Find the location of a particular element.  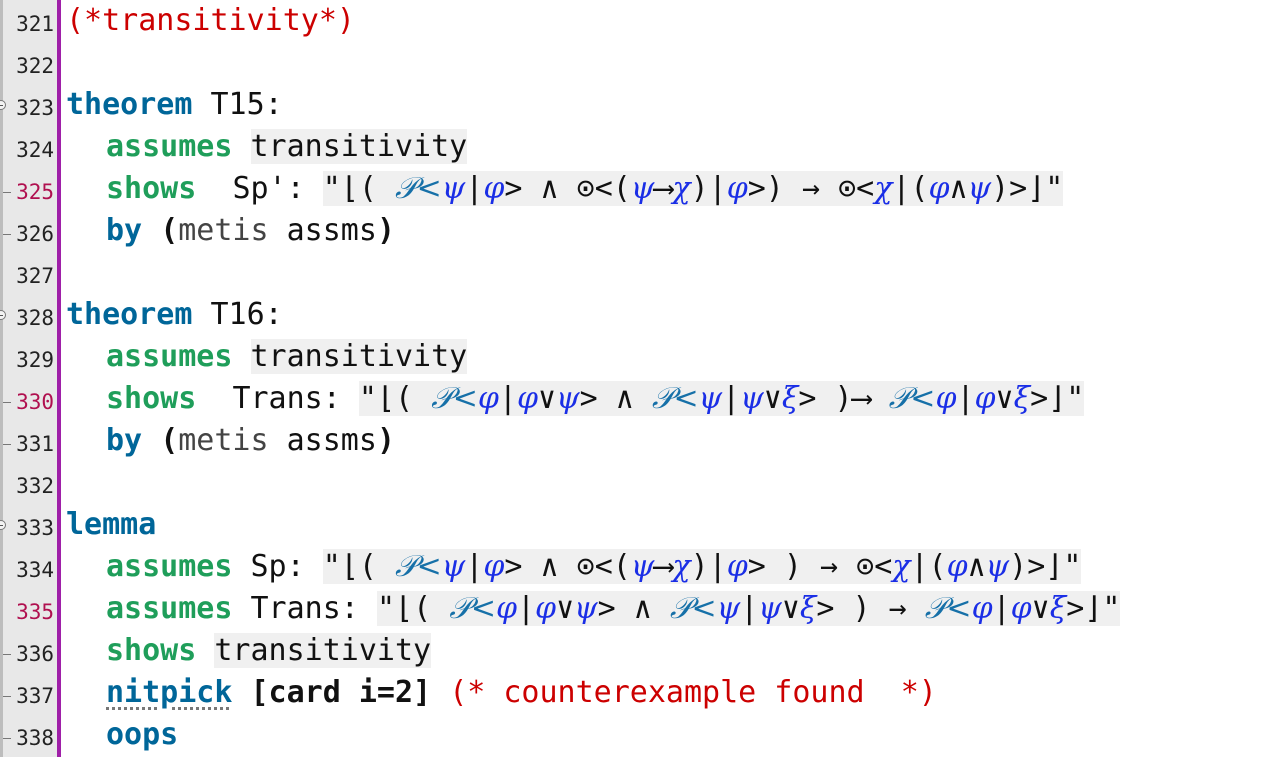

code-line-336: 336 shows transitivity is located at coordinates (637, 651).